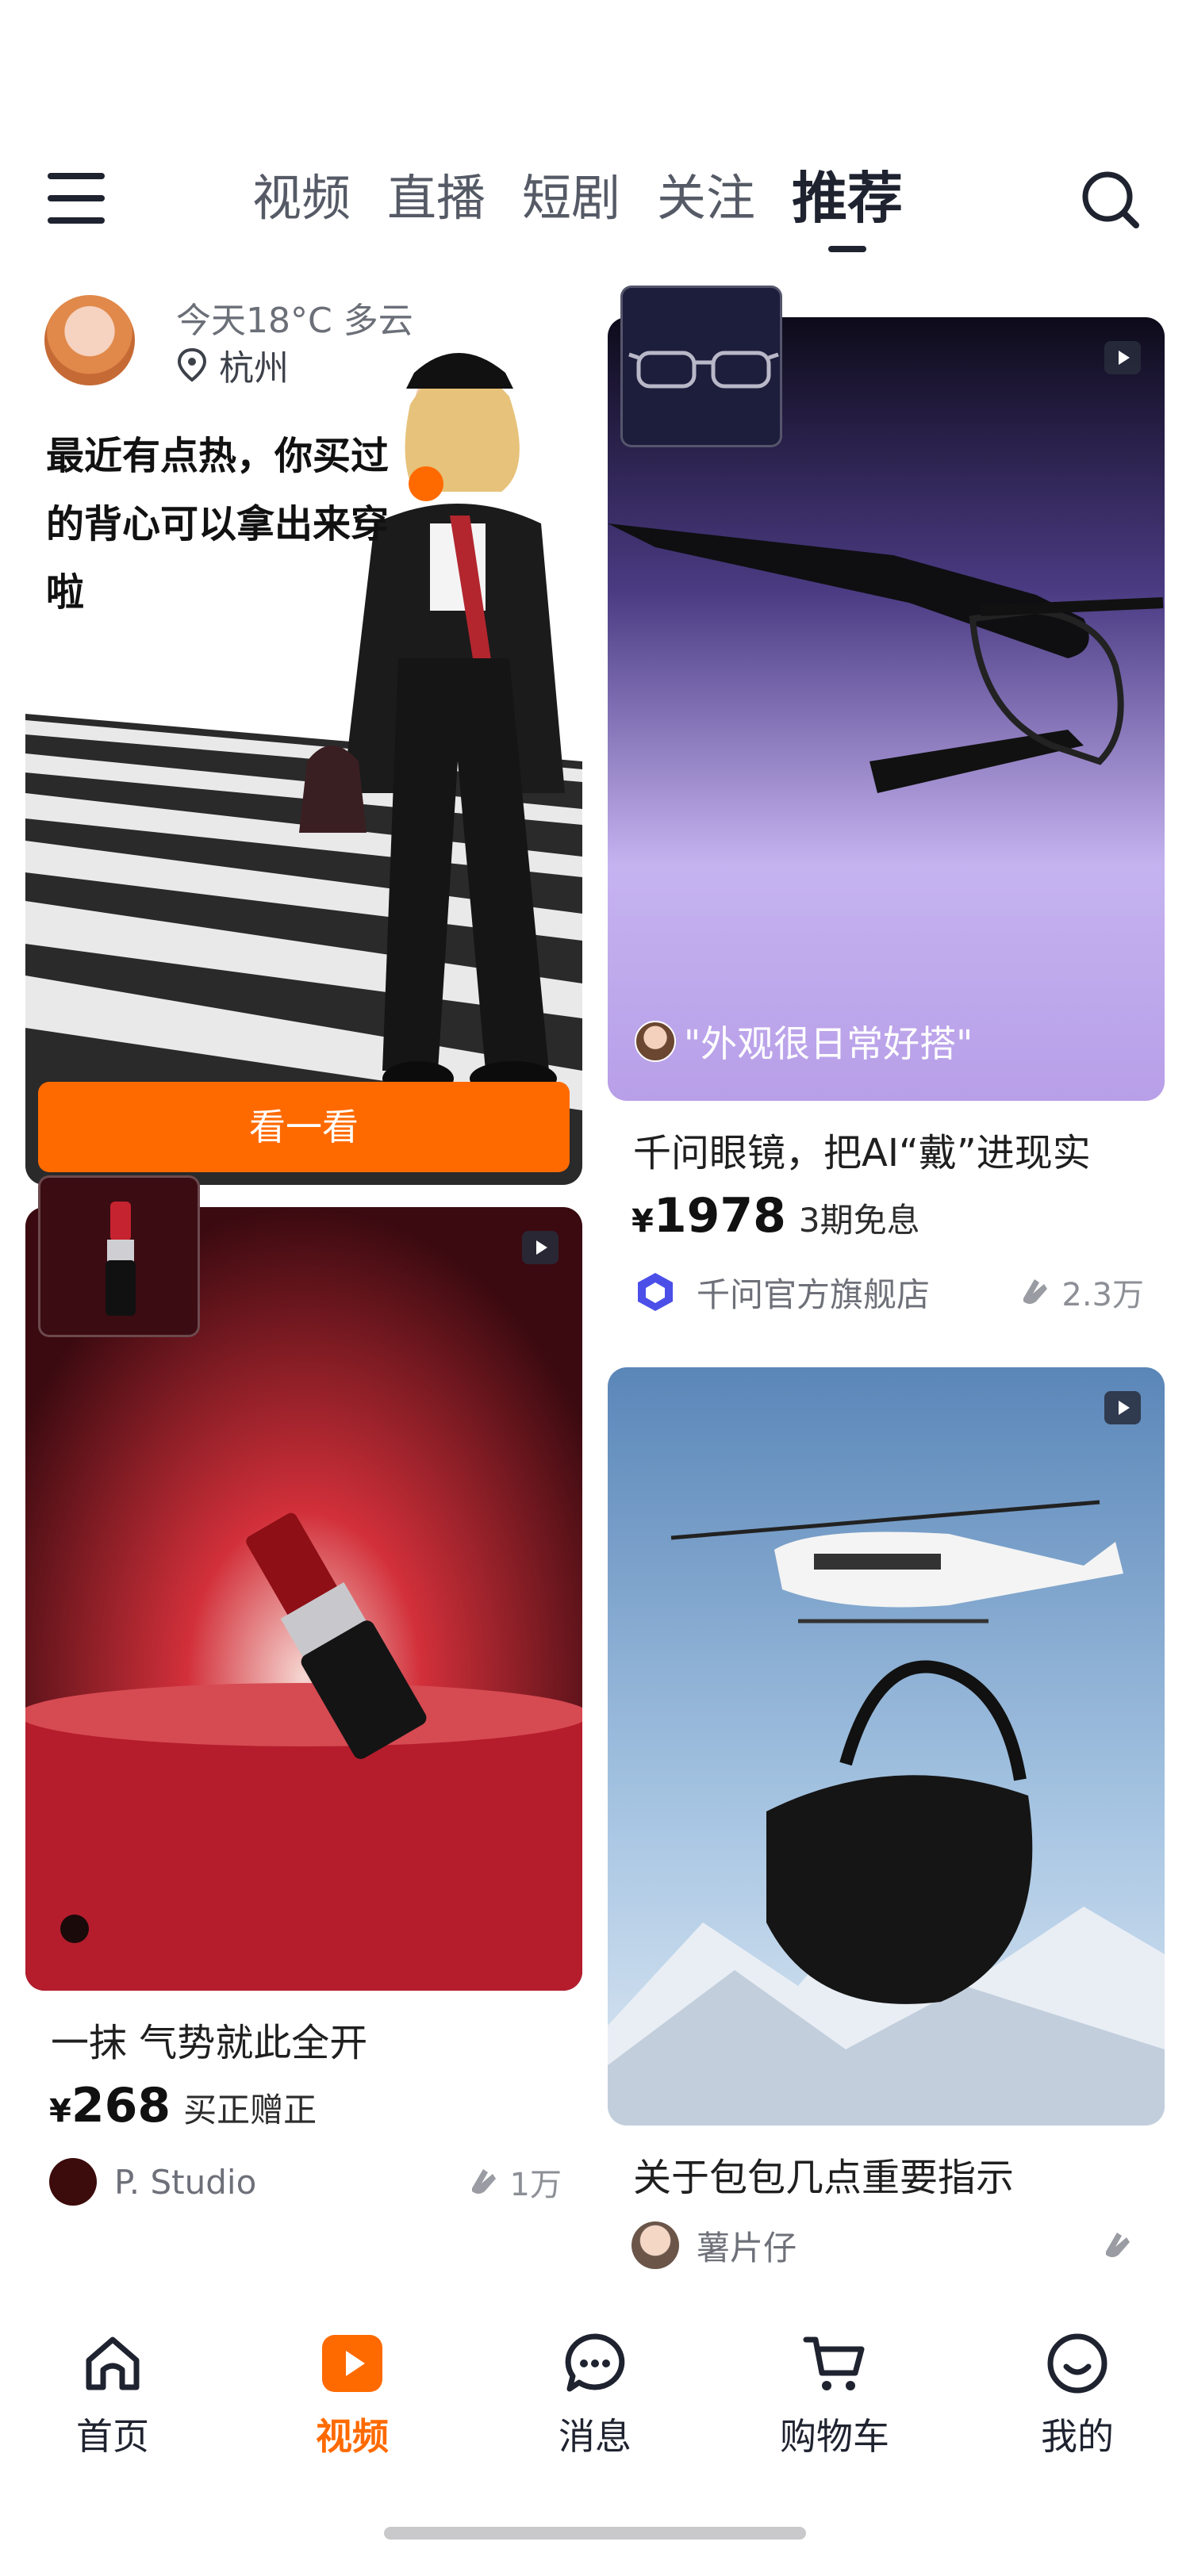 The height and width of the screenshot is (2576, 1190). I want to click on tab-live: 直播, so click(436, 199).